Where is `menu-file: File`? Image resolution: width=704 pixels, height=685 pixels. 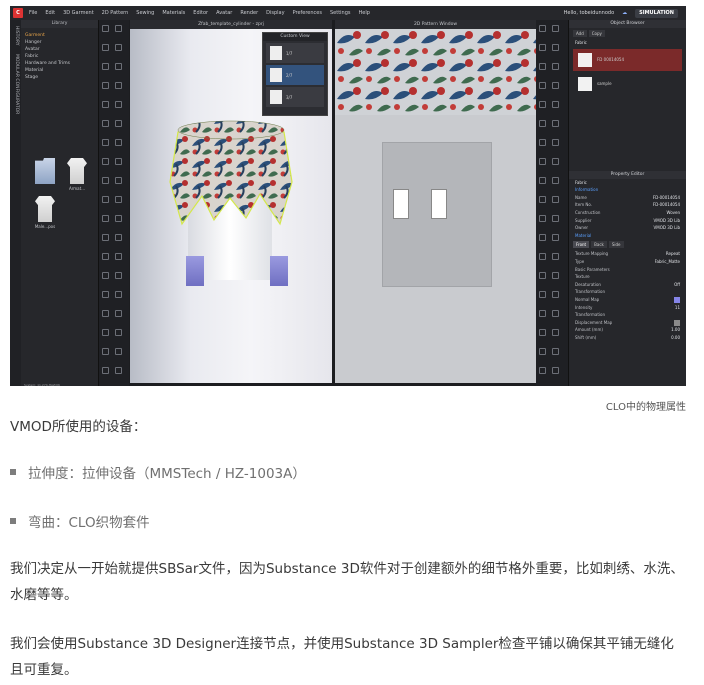 menu-file: File is located at coordinates (33, 13).